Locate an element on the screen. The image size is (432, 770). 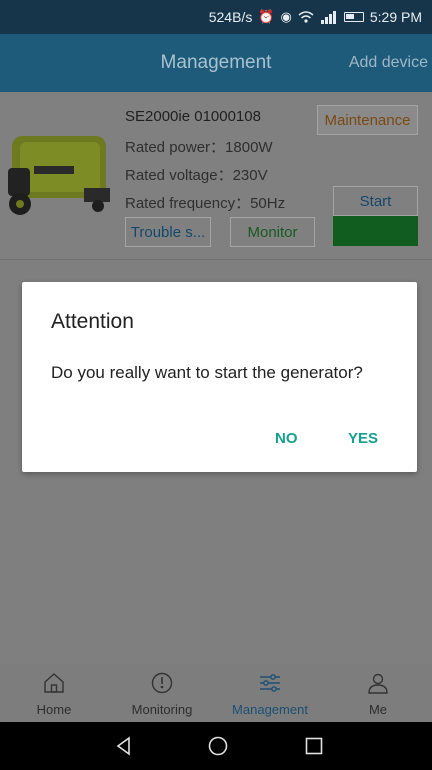
back-icon is located at coordinates (124, 746).